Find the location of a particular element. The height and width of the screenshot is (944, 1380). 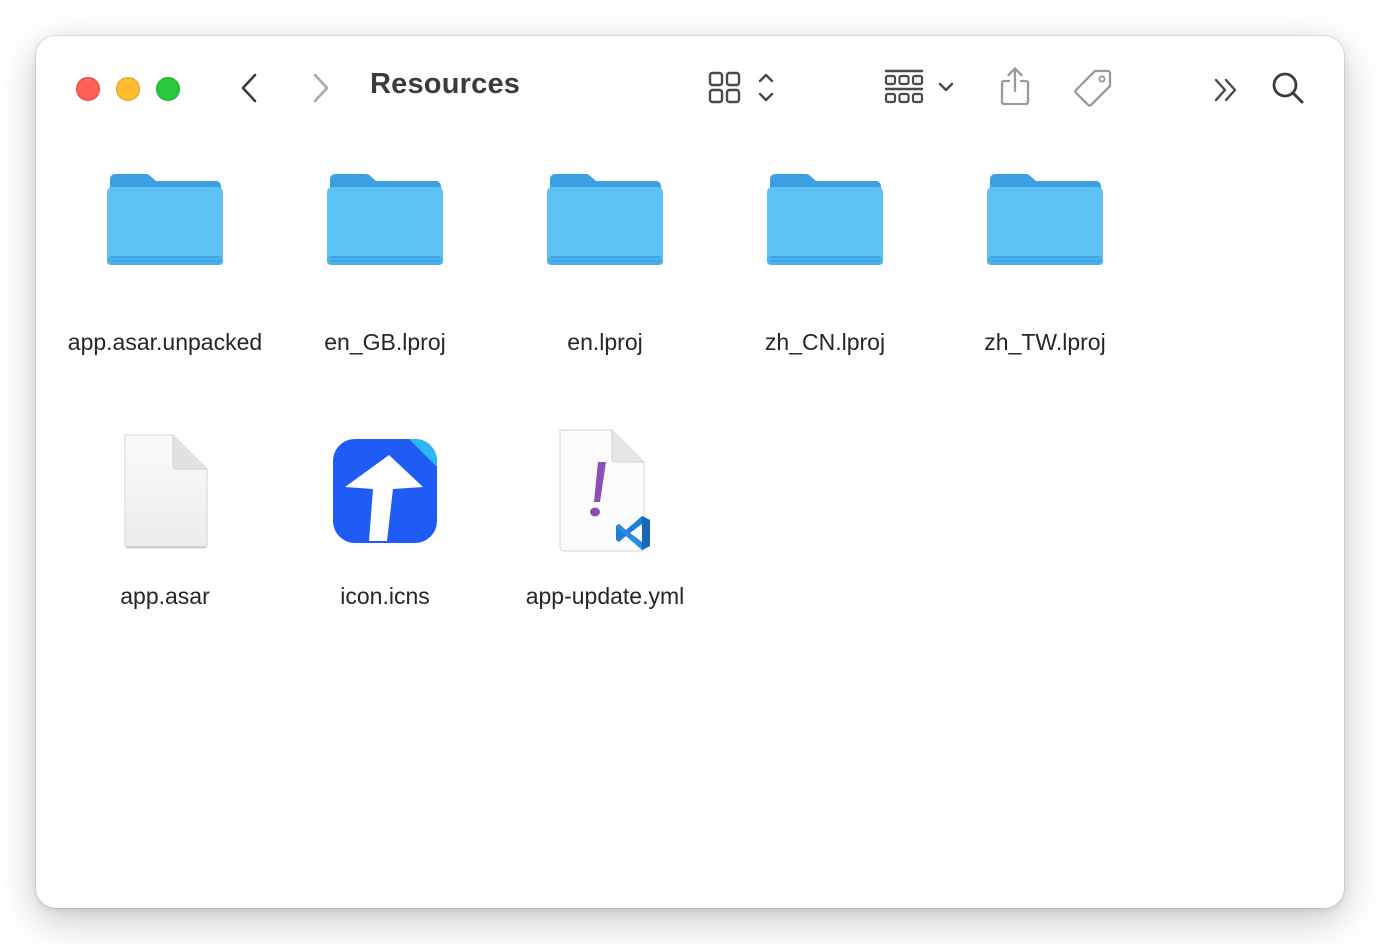

back-button is located at coordinates (249, 88).